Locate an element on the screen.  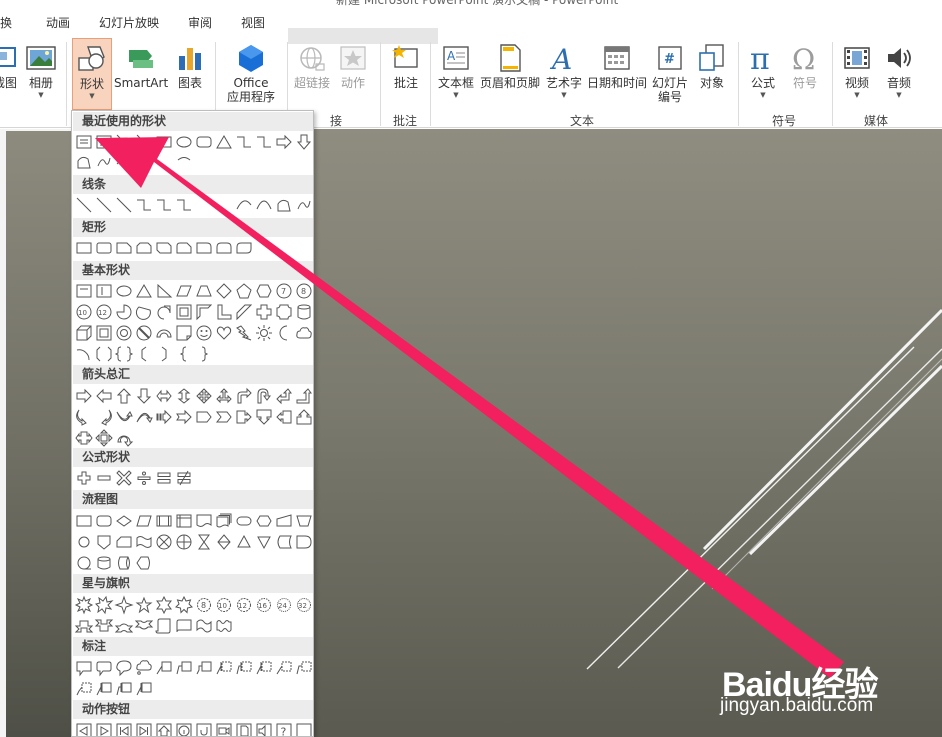
multiply-shape-icon is located at coordinates (124, 478).